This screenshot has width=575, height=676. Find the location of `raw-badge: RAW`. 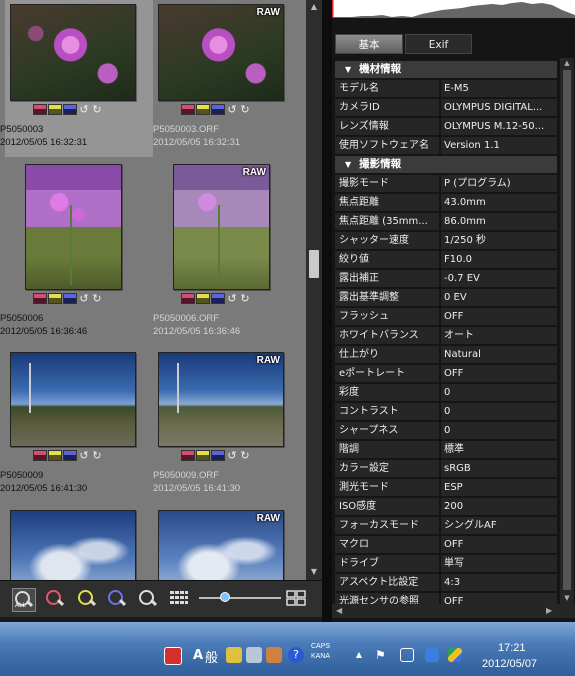

raw-badge: RAW is located at coordinates (254, 172).